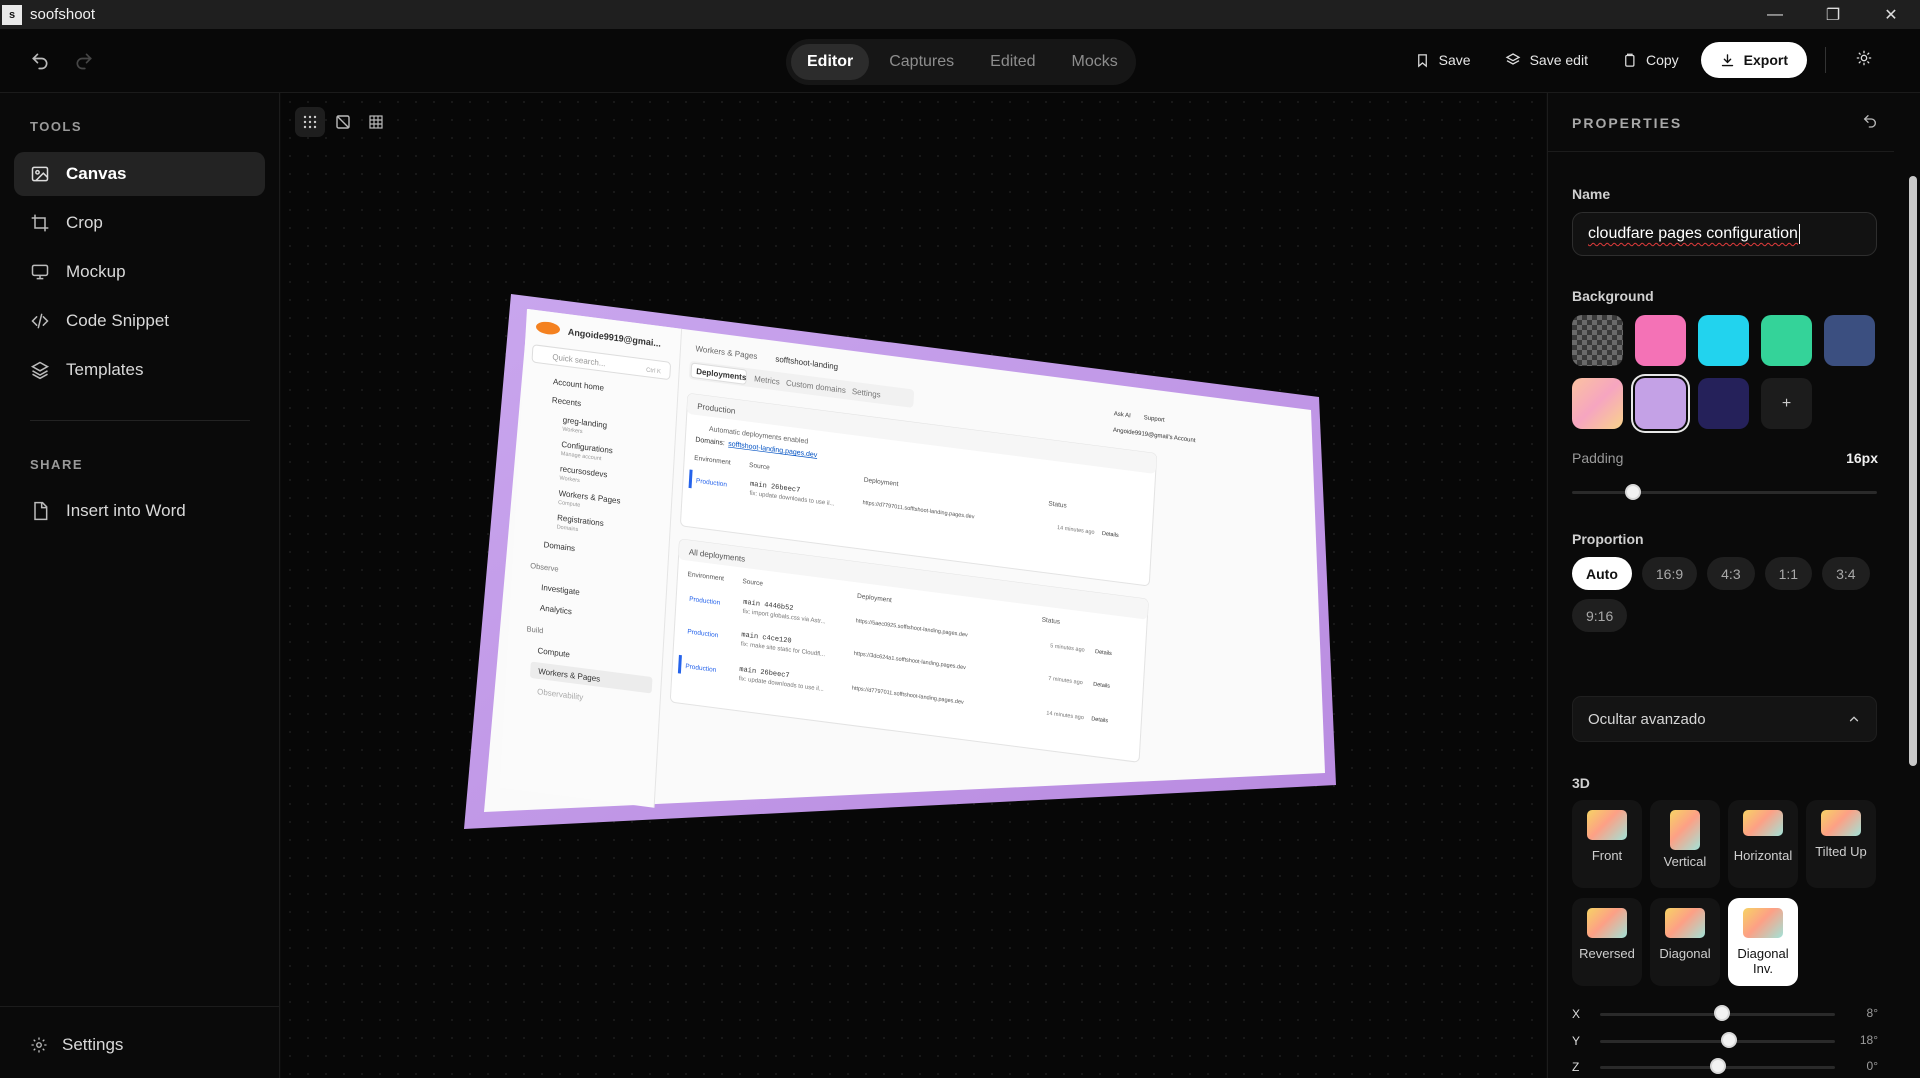  What do you see at coordinates (1868, 1040) in the screenshot?
I see `rotation-y-value: 18°` at bounding box center [1868, 1040].